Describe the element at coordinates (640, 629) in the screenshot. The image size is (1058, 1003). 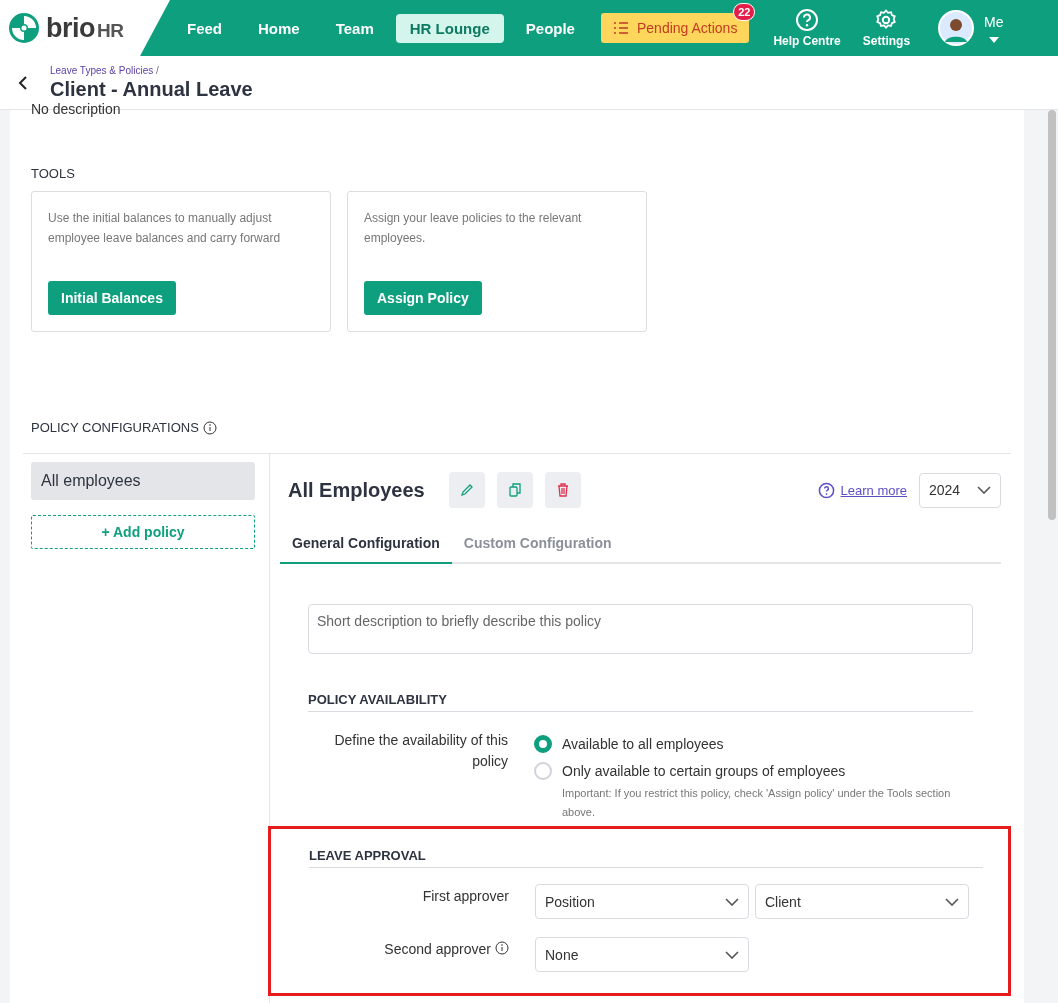
I see `description-field: Short description to briefly describe this policy` at that location.